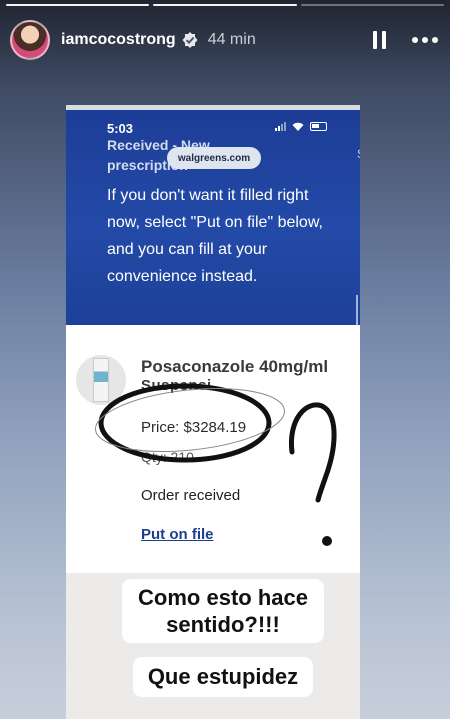  What do you see at coordinates (223, 611) in the screenshot?
I see `caption-first: Como esto hace sentido?!!!` at bounding box center [223, 611].